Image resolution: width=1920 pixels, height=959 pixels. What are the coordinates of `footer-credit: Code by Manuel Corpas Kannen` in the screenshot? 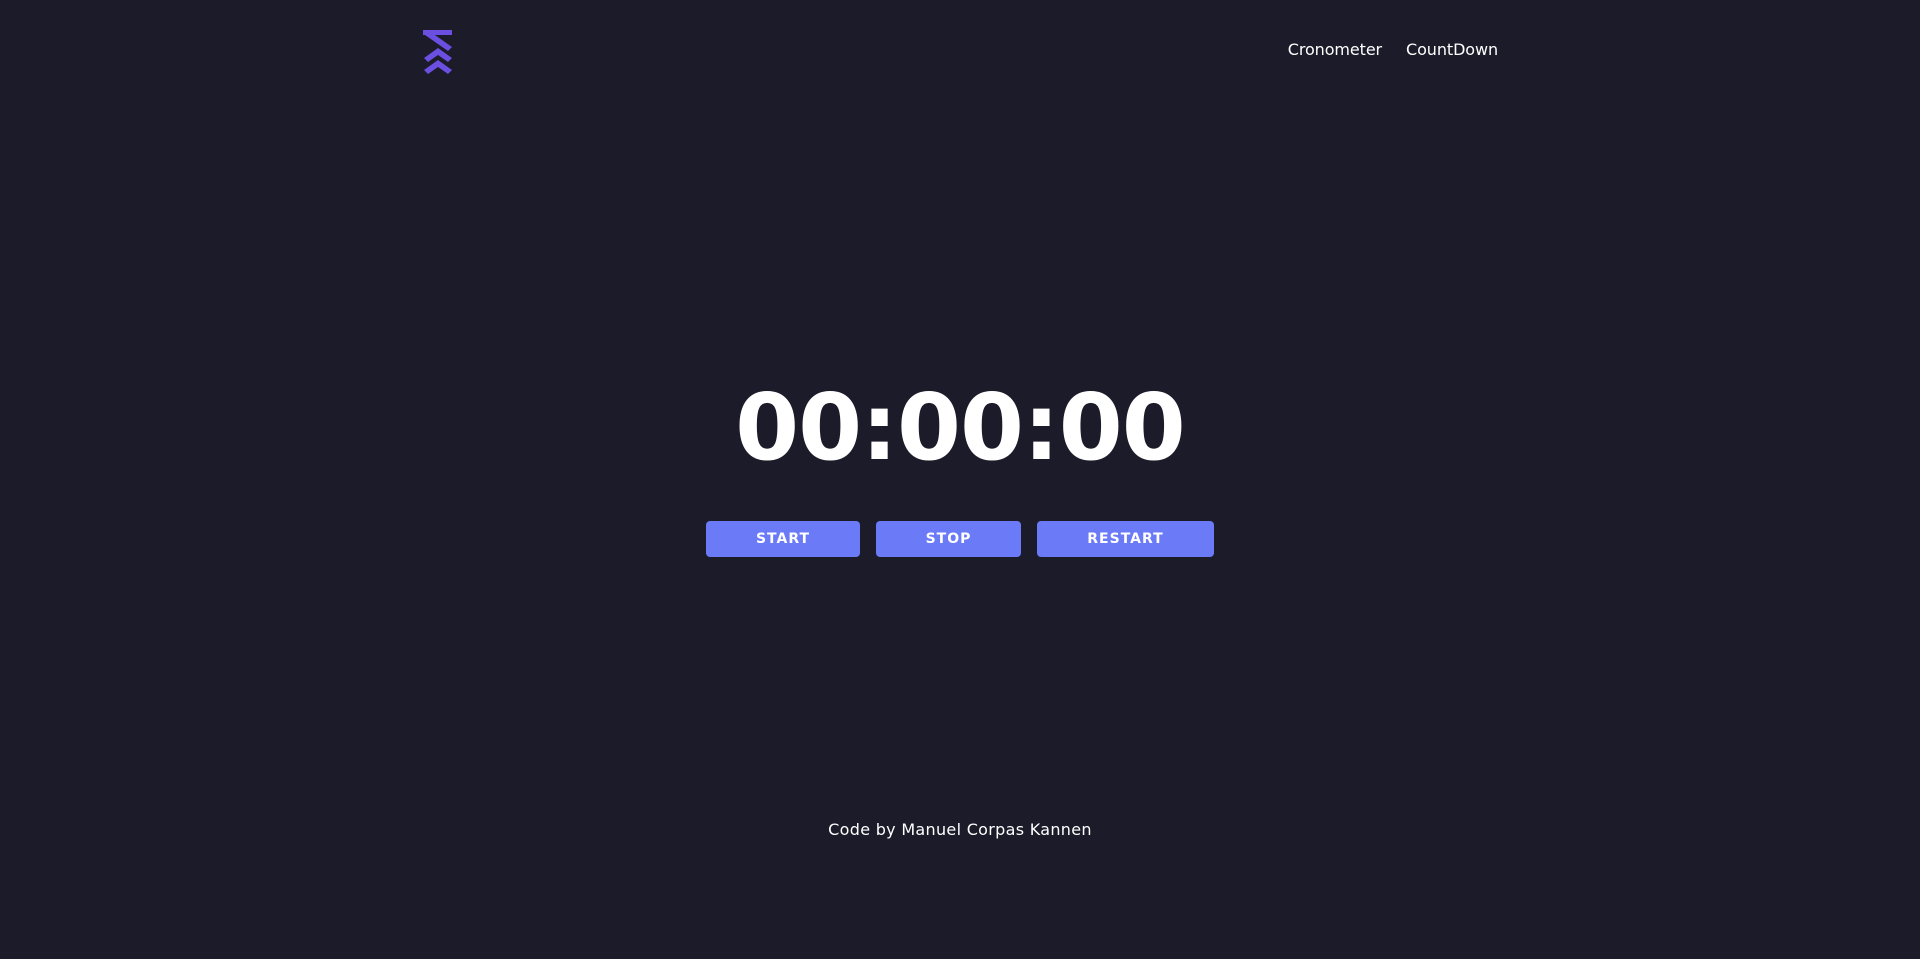 It's located at (960, 829).